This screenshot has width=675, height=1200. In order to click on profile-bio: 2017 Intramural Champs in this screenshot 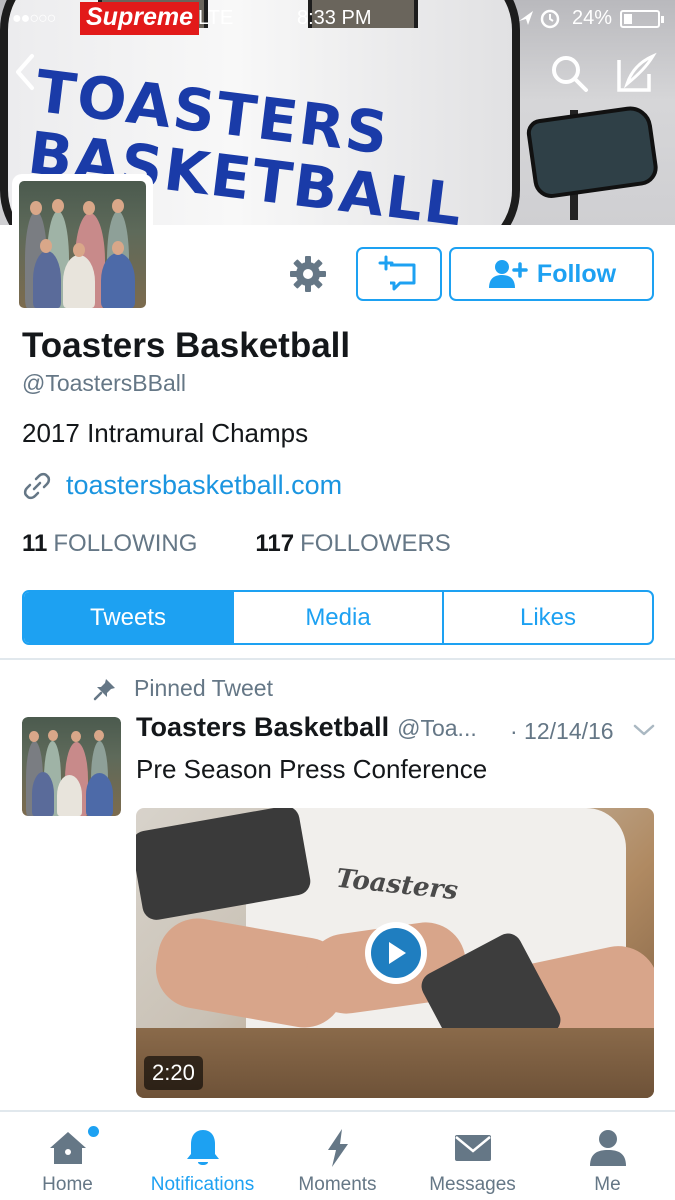, I will do `click(165, 433)`.